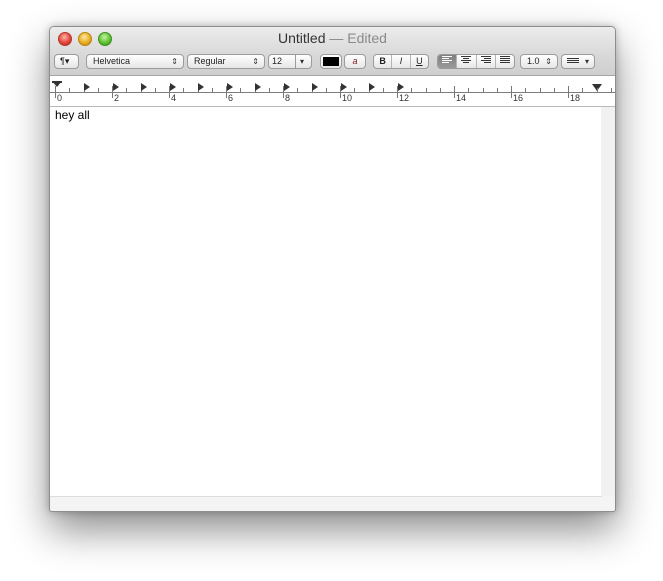 This screenshot has height=581, width=663. What do you see at coordinates (573, 60) in the screenshot?
I see `list-icon` at bounding box center [573, 60].